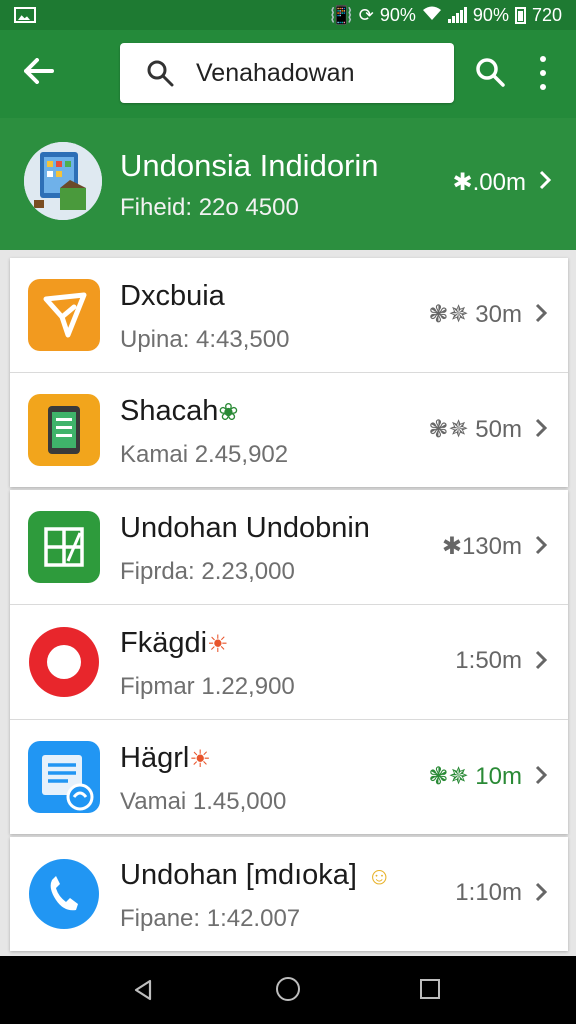 This screenshot has width=576, height=1024. I want to click on nav-home-icon, so click(288, 989).